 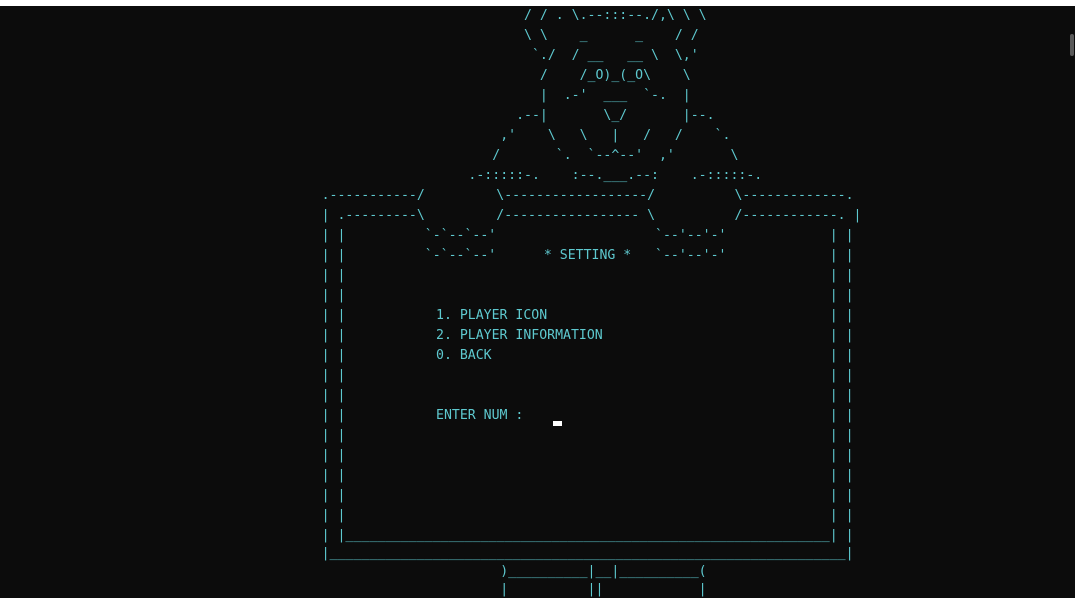 I want to click on art-line: )__________|__|__________(, so click(x=353, y=571).